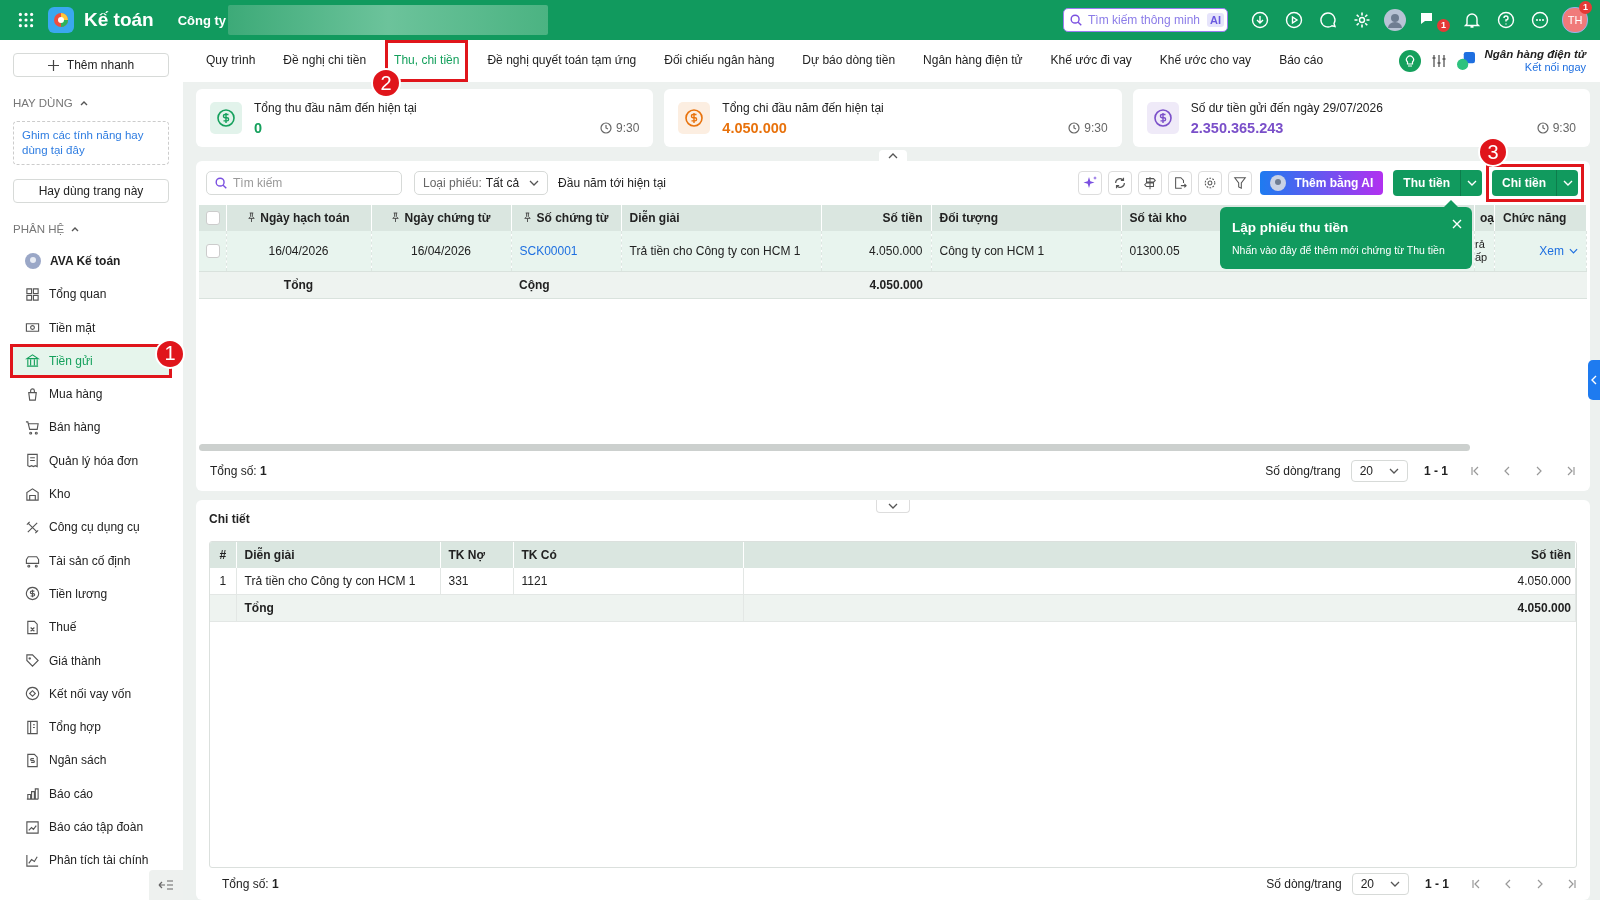 The height and width of the screenshot is (900, 1600). I want to click on sidebar-item: Kho, so click(91, 494).